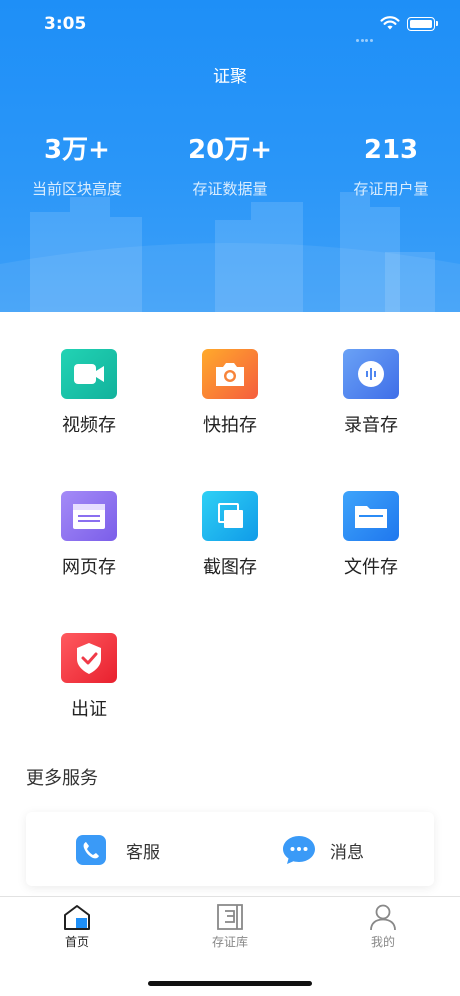 The width and height of the screenshot is (460, 996). I want to click on home-icon, so click(77, 917).